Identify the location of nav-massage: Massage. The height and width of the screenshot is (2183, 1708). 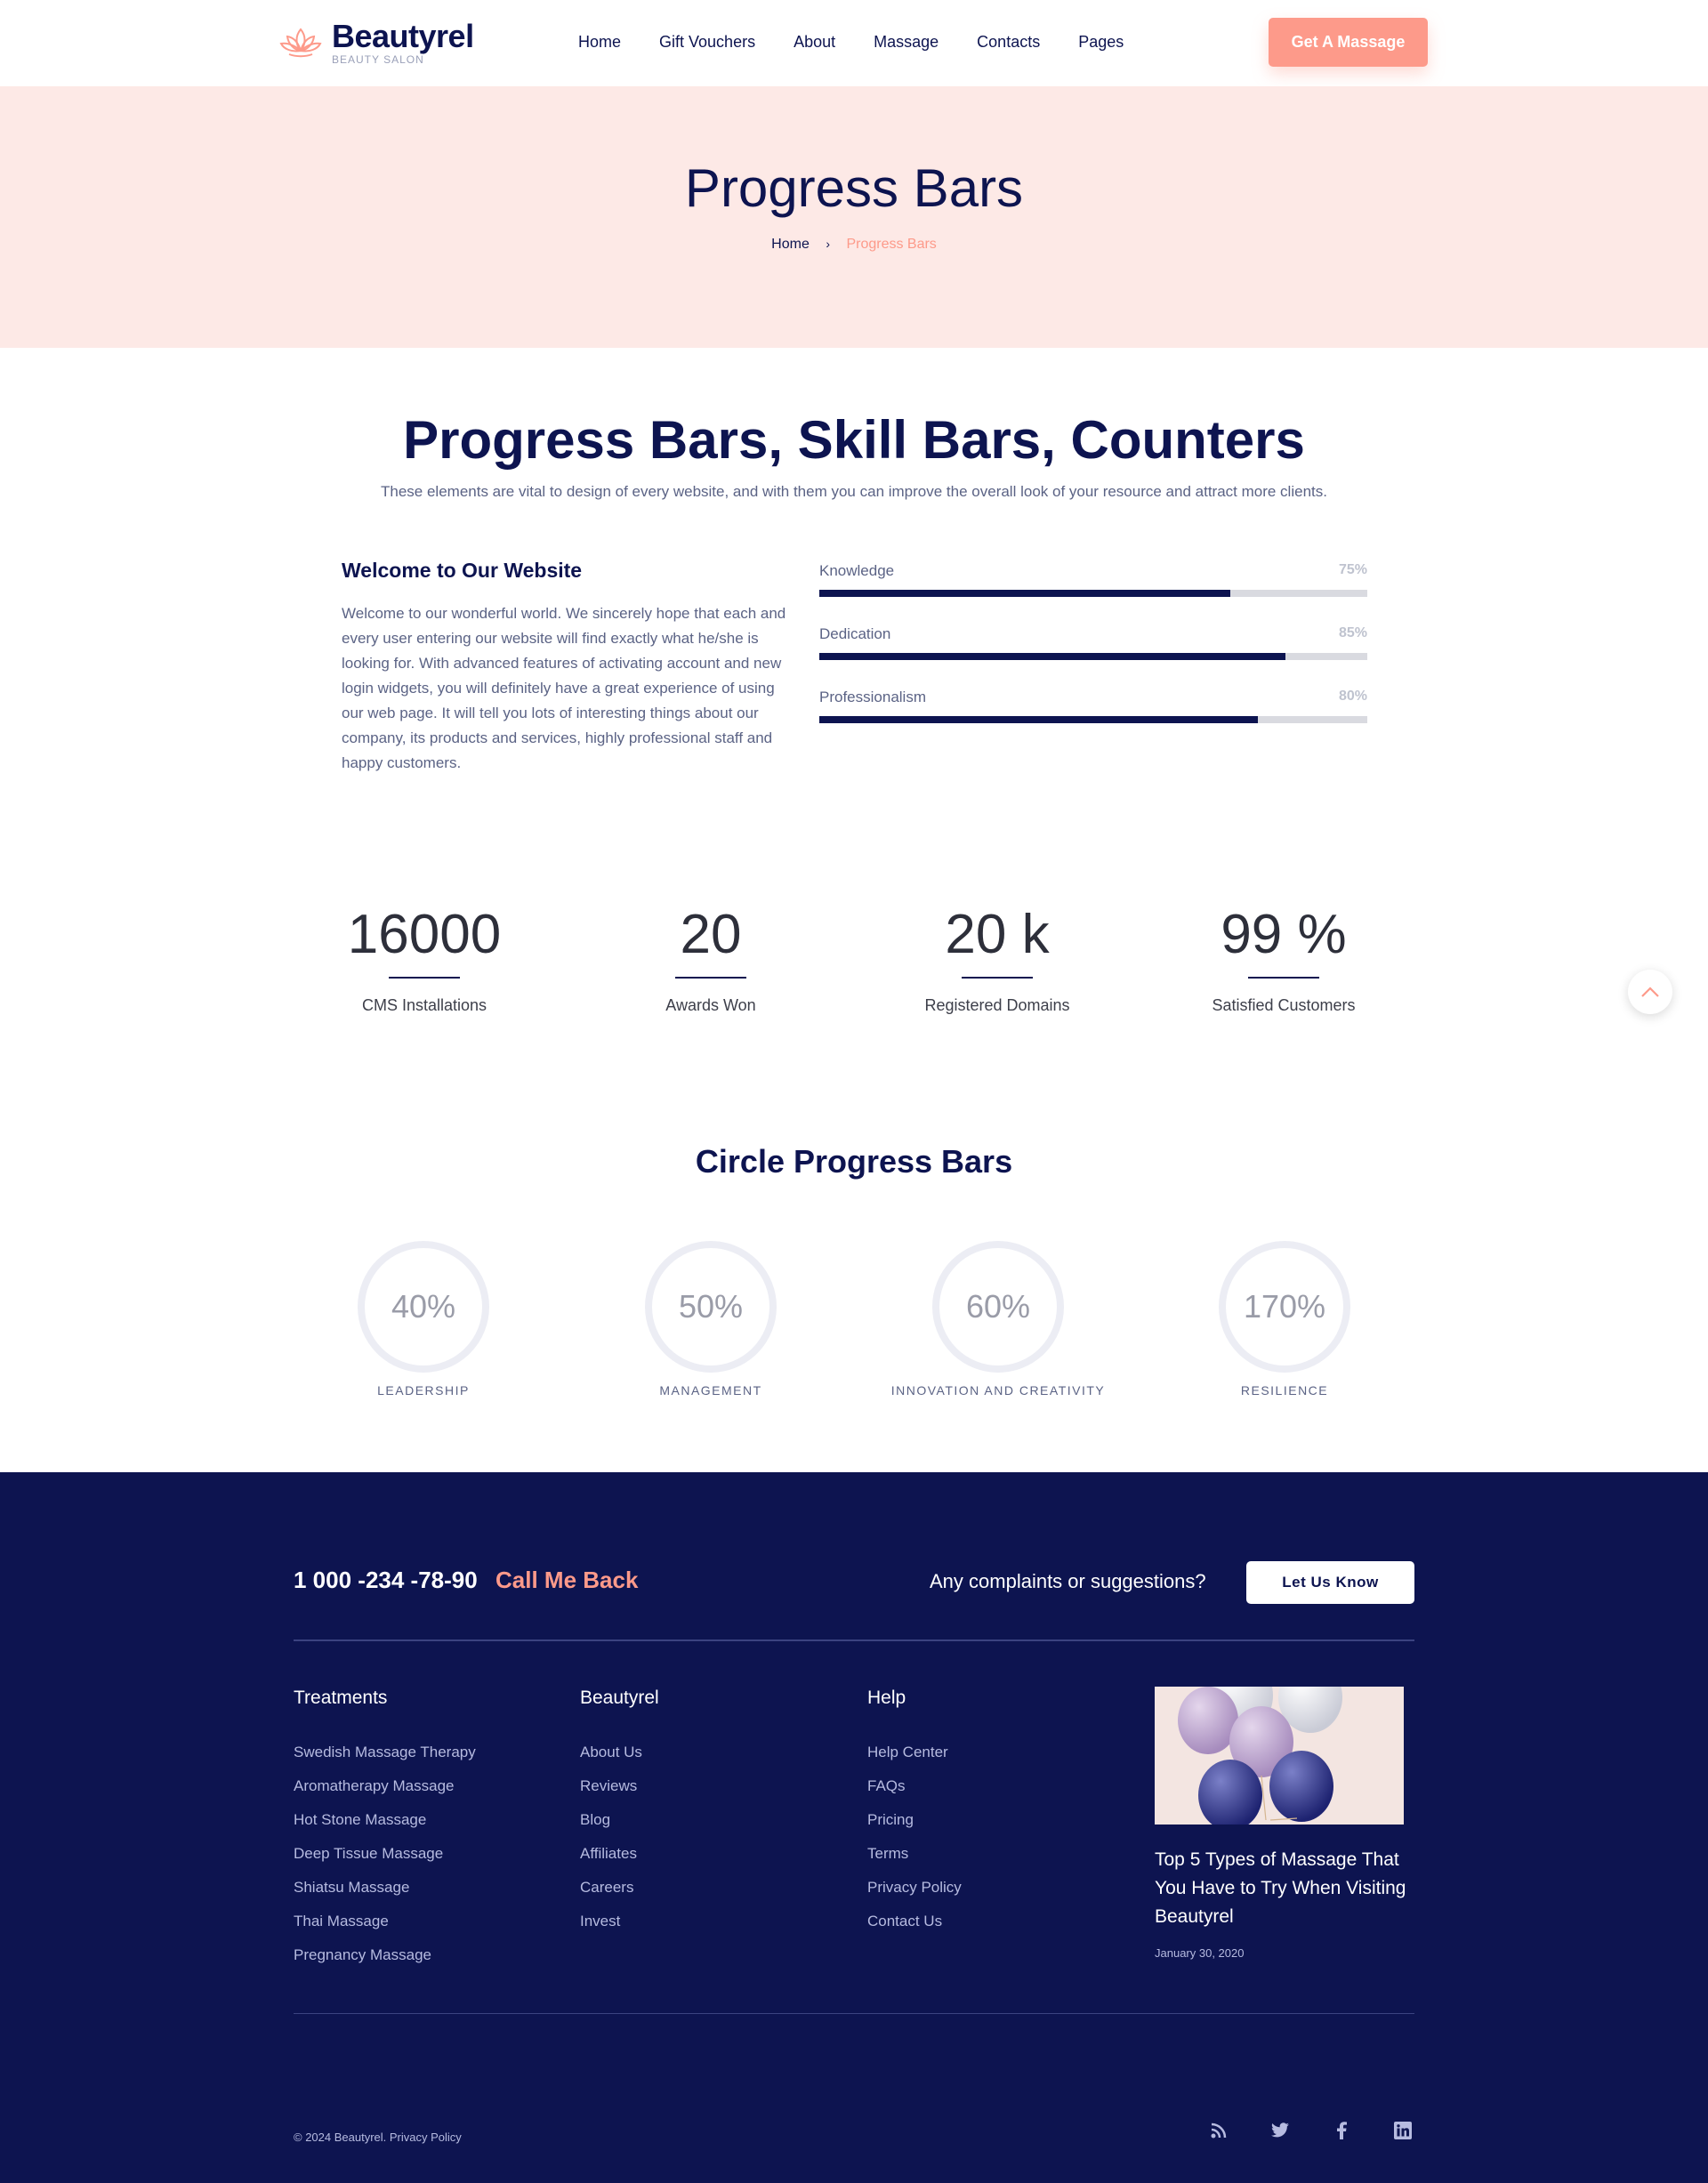
(906, 42).